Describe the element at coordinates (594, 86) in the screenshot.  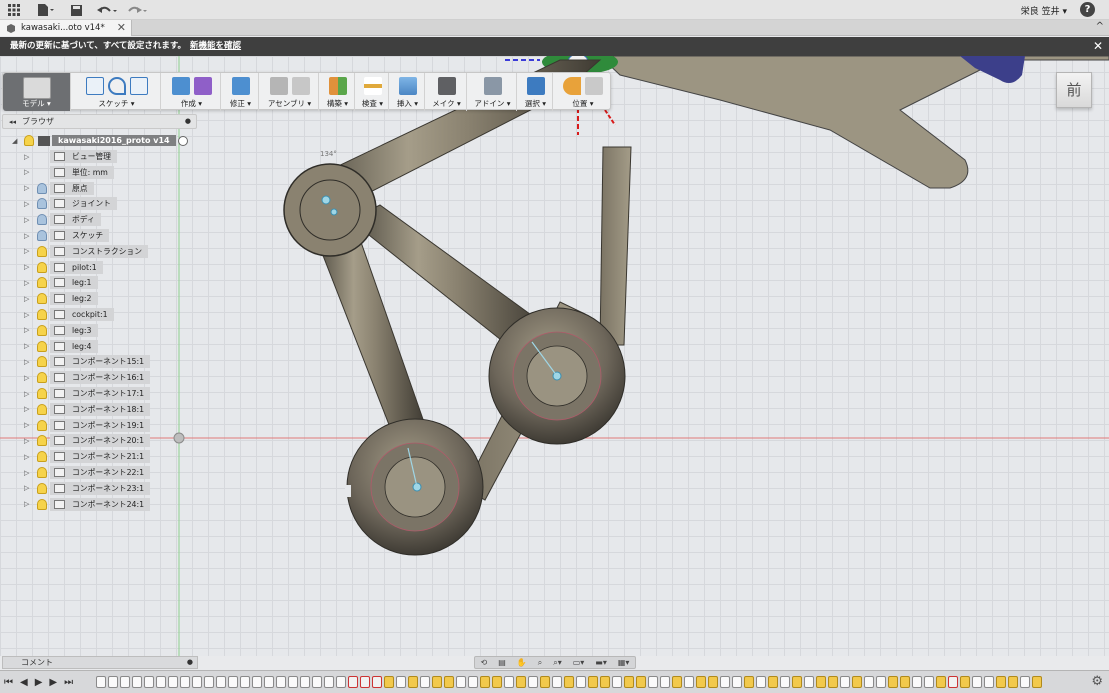
I see `revert-position-icon` at that location.